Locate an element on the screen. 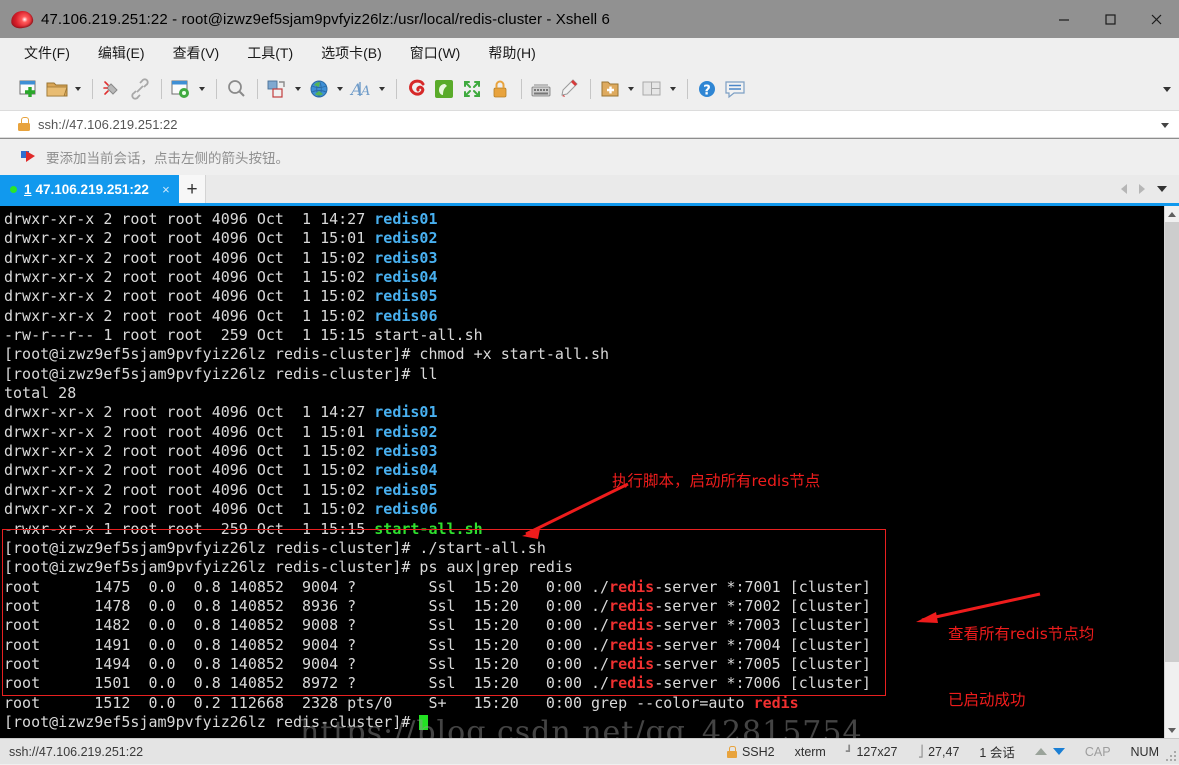 The image size is (1179, 765). terminal-line: total 28 is located at coordinates (584, 393).